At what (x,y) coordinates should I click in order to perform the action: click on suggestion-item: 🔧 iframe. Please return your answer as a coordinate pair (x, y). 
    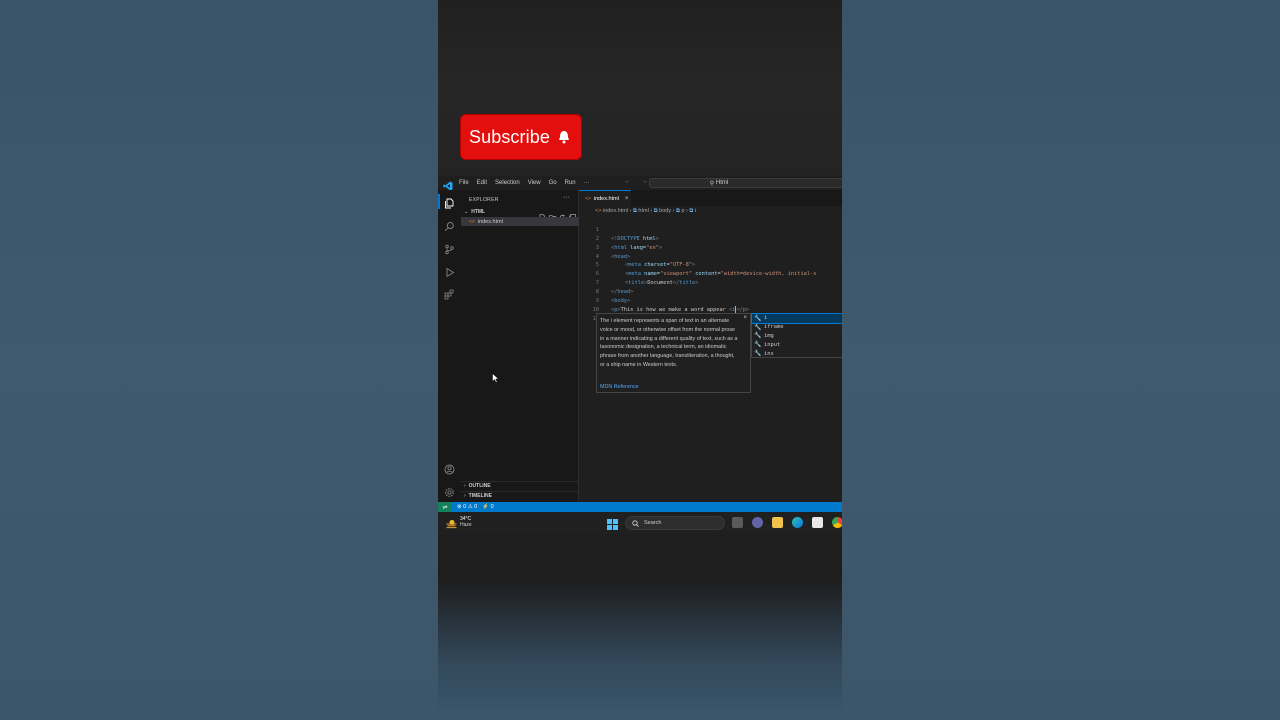
    Looking at the image, I should click on (797, 327).